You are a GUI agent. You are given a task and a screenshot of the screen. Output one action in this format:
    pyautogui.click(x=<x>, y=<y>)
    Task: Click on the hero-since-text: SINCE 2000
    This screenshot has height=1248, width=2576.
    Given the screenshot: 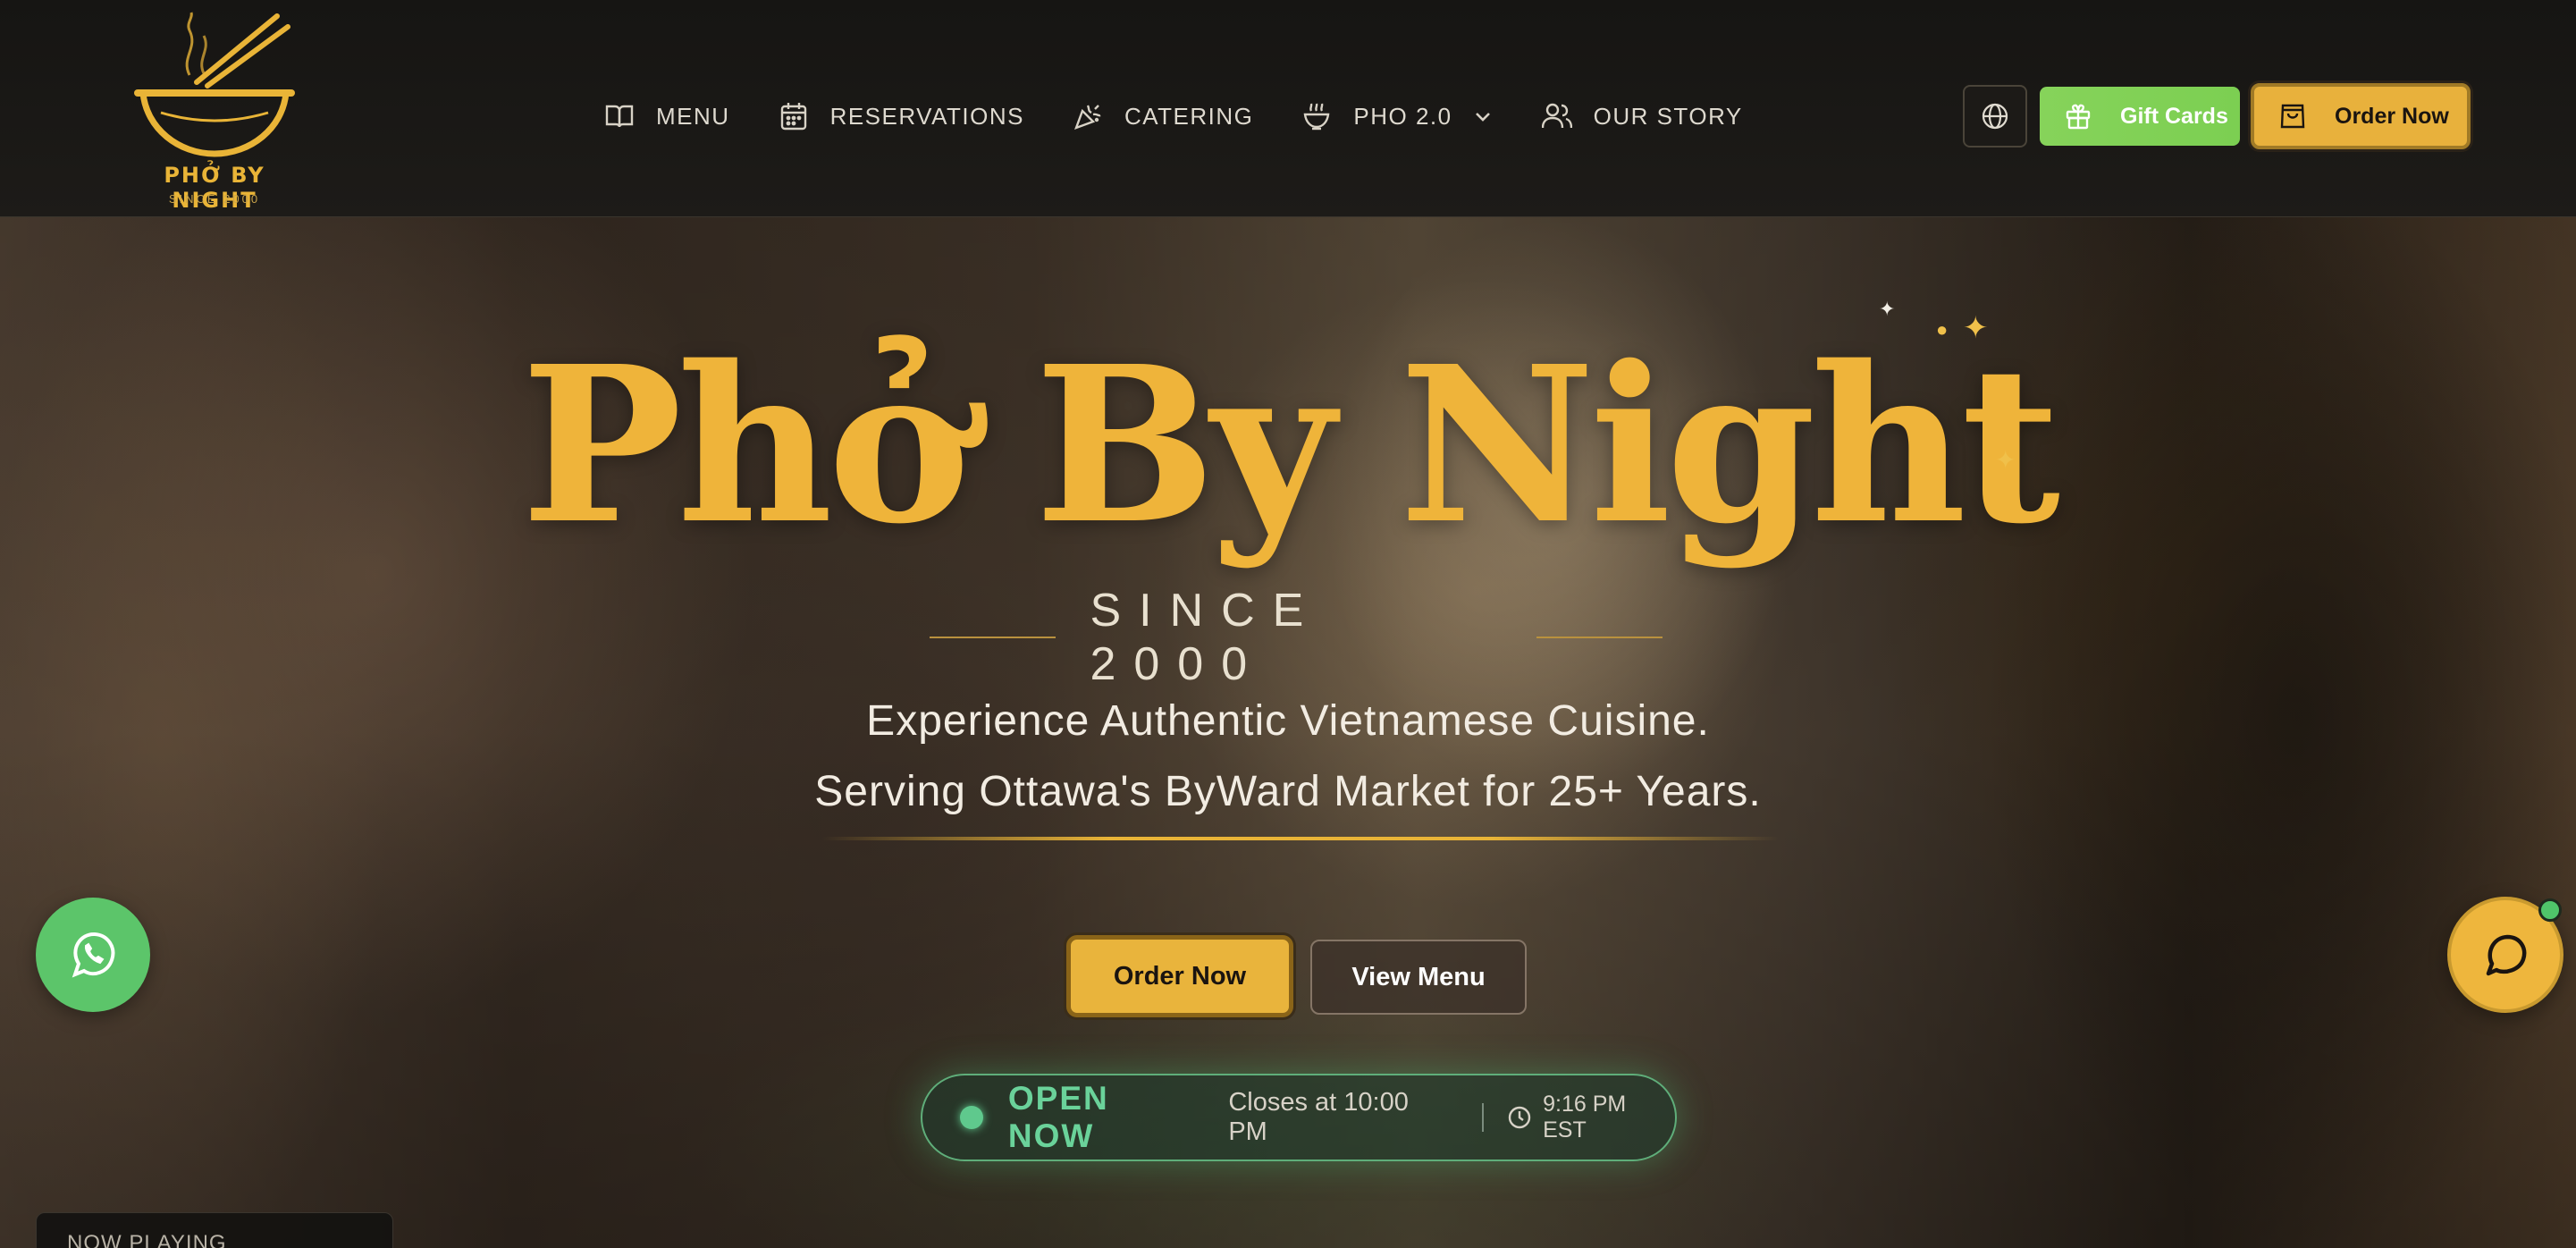 What is the action you would take?
    pyautogui.click(x=1206, y=637)
    